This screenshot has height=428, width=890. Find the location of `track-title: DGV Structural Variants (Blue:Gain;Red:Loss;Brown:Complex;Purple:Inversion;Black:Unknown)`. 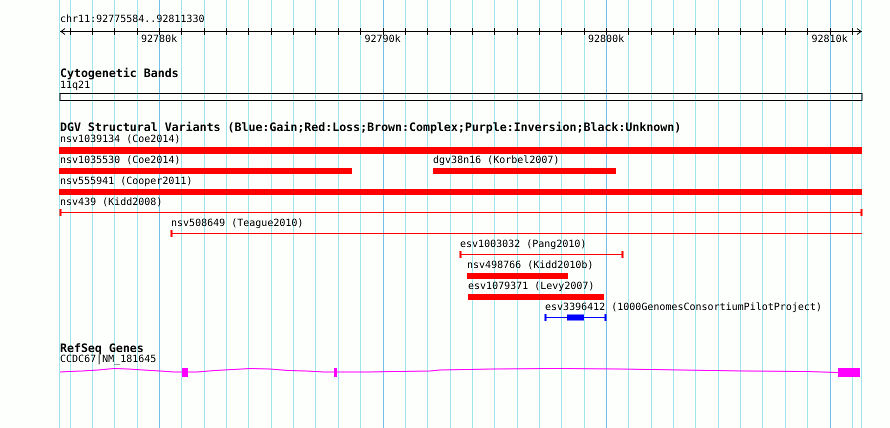

track-title: DGV Structural Variants (Blue:Gain;Red:Loss;Brown:Complex;Purple:Inversion;Black:Unknown) is located at coordinates (371, 127).